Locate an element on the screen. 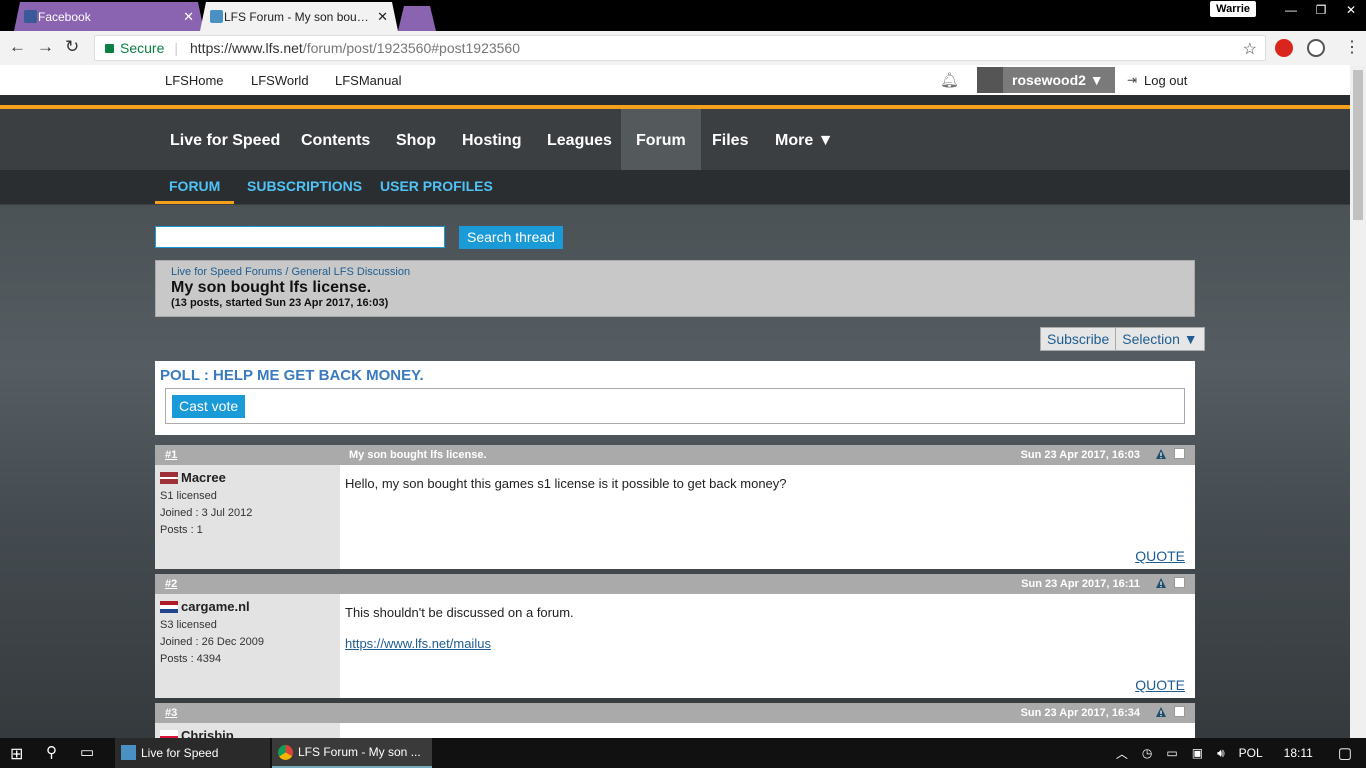 Image resolution: width=1366 pixels, height=768 pixels. subnav-user-profiles: USER PROFILES is located at coordinates (436, 187).